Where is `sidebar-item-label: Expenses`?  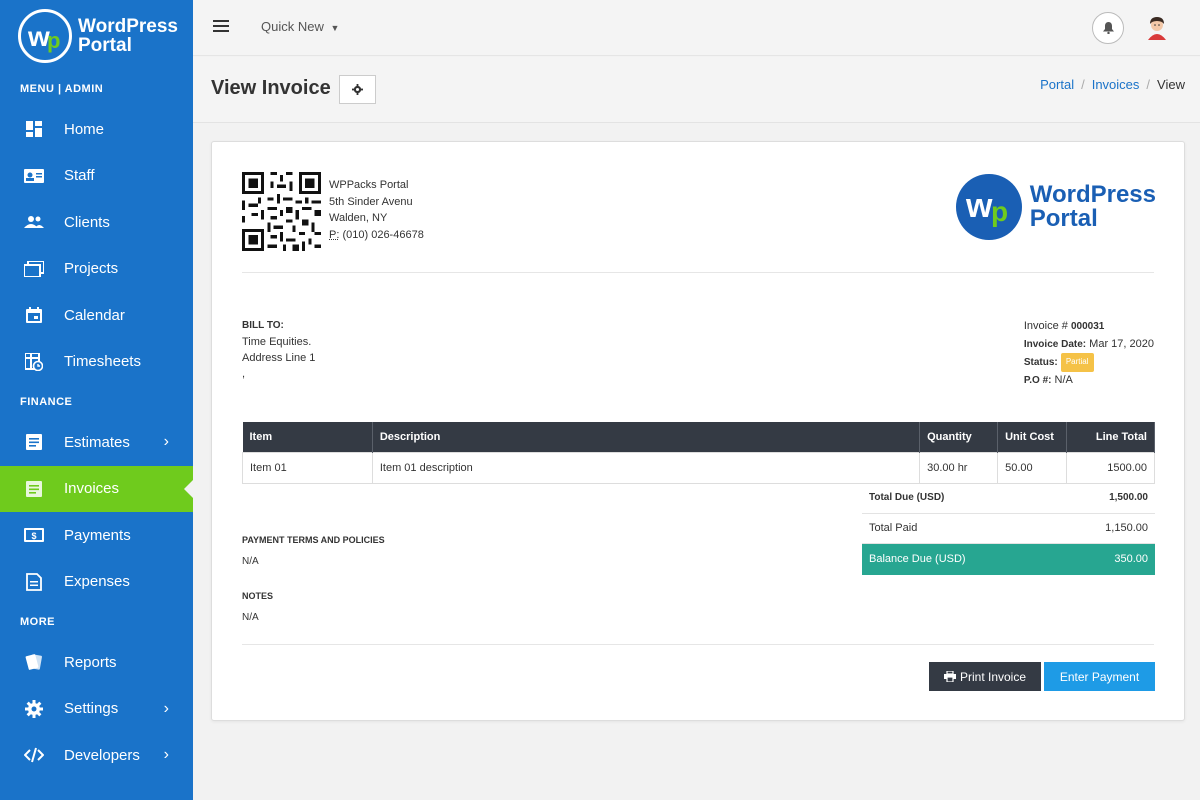 sidebar-item-label: Expenses is located at coordinates (97, 582).